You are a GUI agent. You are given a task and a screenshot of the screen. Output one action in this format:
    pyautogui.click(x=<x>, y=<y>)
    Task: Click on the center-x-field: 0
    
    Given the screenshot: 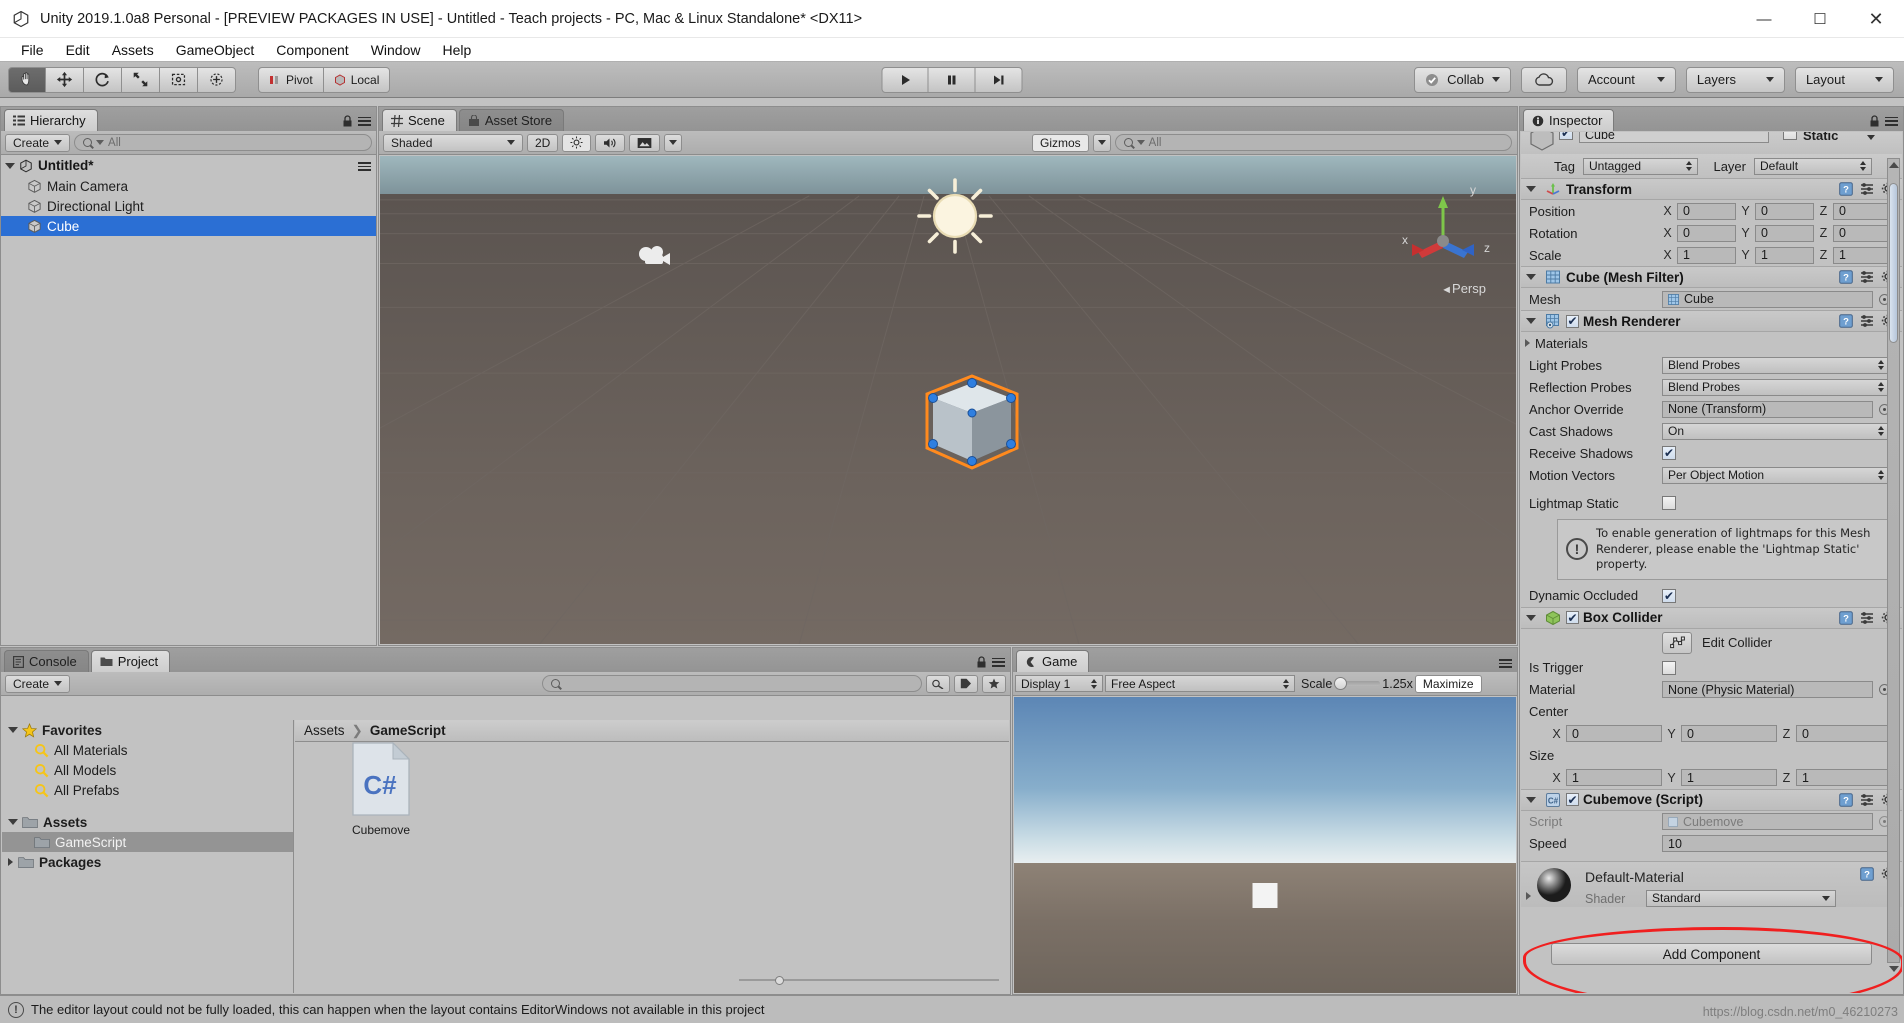 What is the action you would take?
    pyautogui.click(x=1614, y=734)
    